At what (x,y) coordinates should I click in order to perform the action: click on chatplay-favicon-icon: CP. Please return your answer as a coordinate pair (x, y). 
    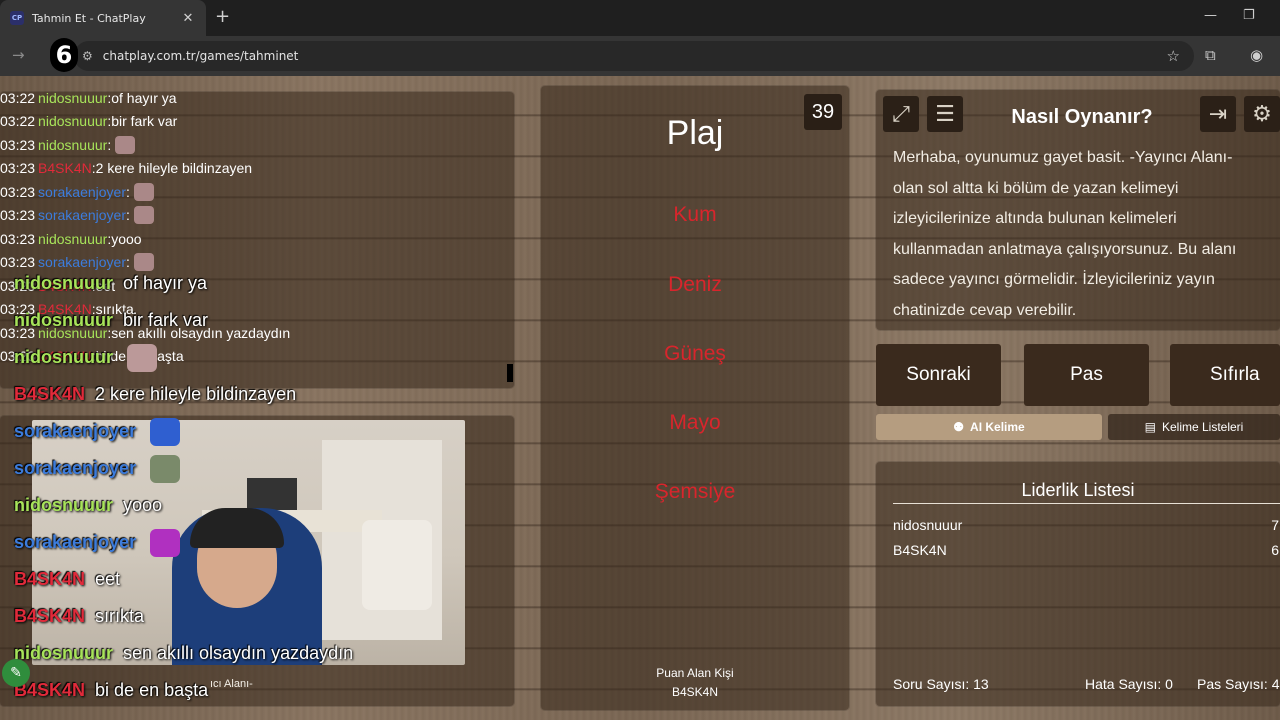
    Looking at the image, I should click on (17, 18).